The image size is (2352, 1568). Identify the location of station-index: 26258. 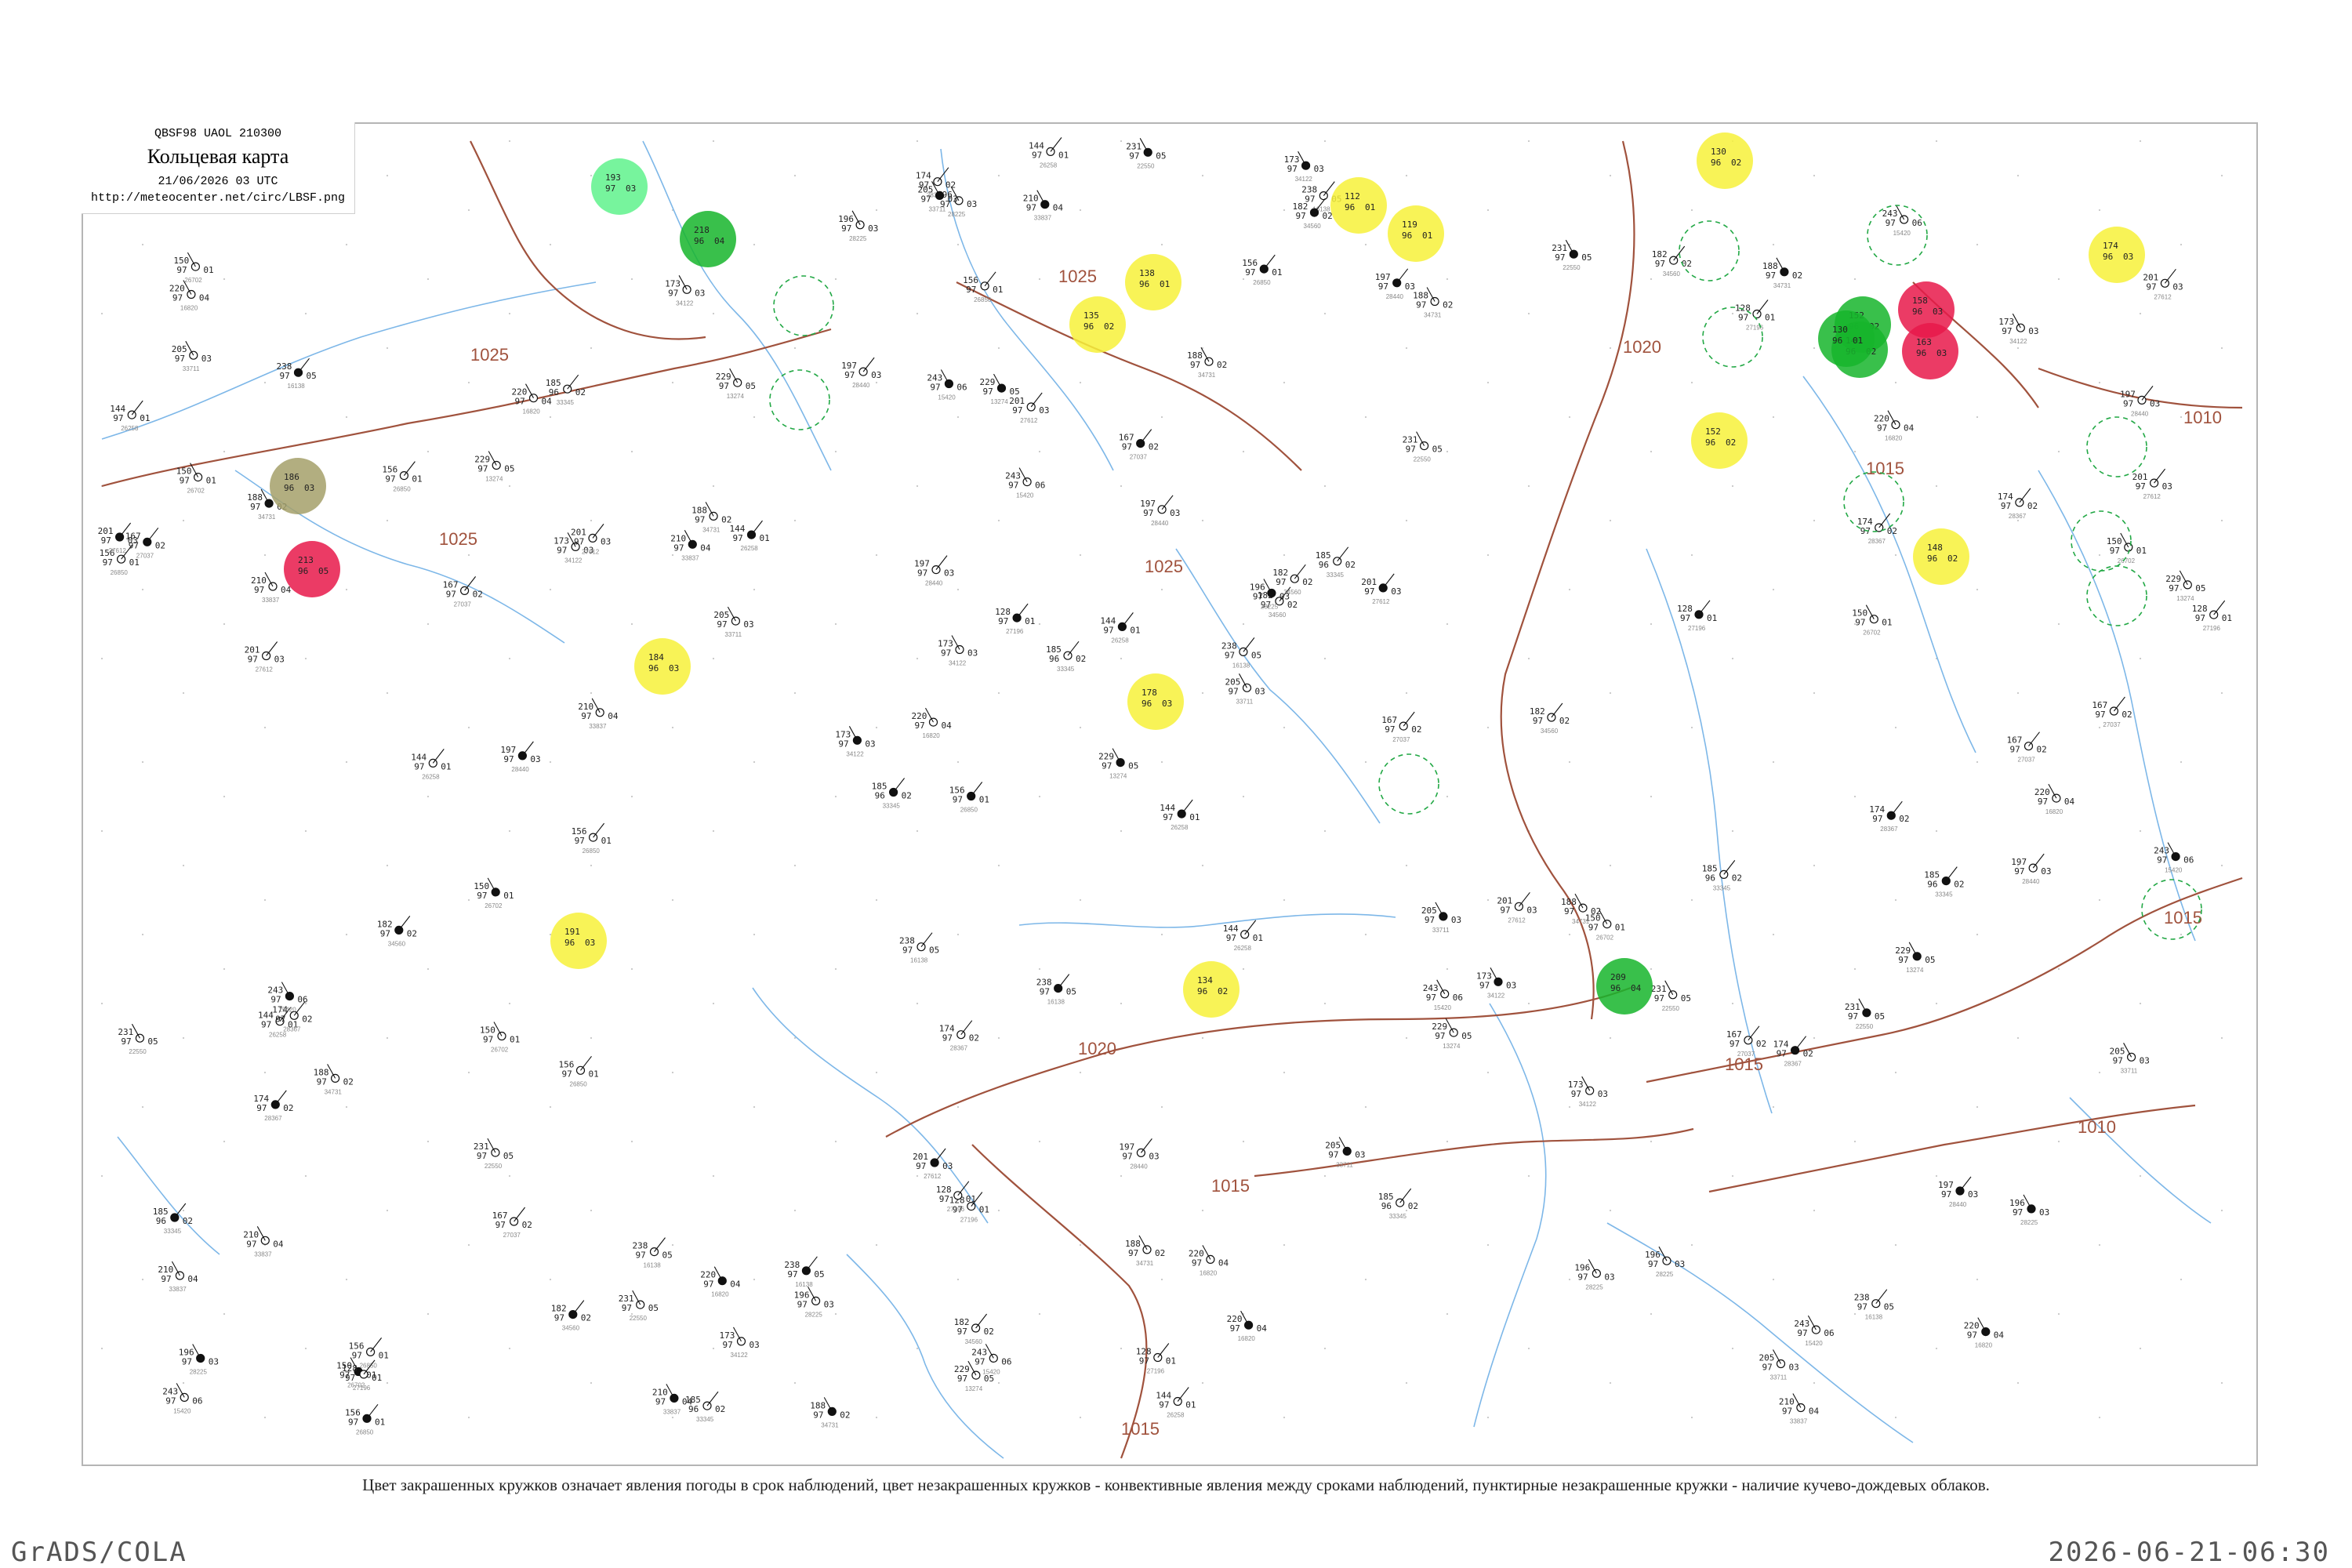
(1180, 828).